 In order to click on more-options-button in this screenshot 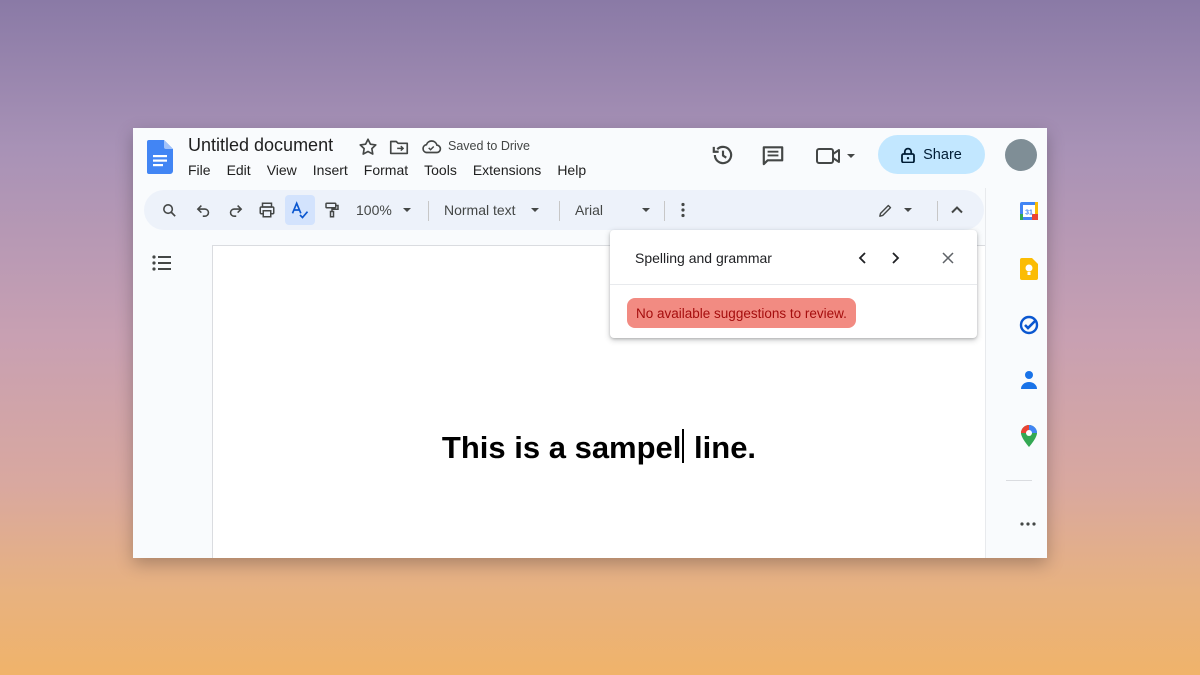, I will do `click(683, 210)`.